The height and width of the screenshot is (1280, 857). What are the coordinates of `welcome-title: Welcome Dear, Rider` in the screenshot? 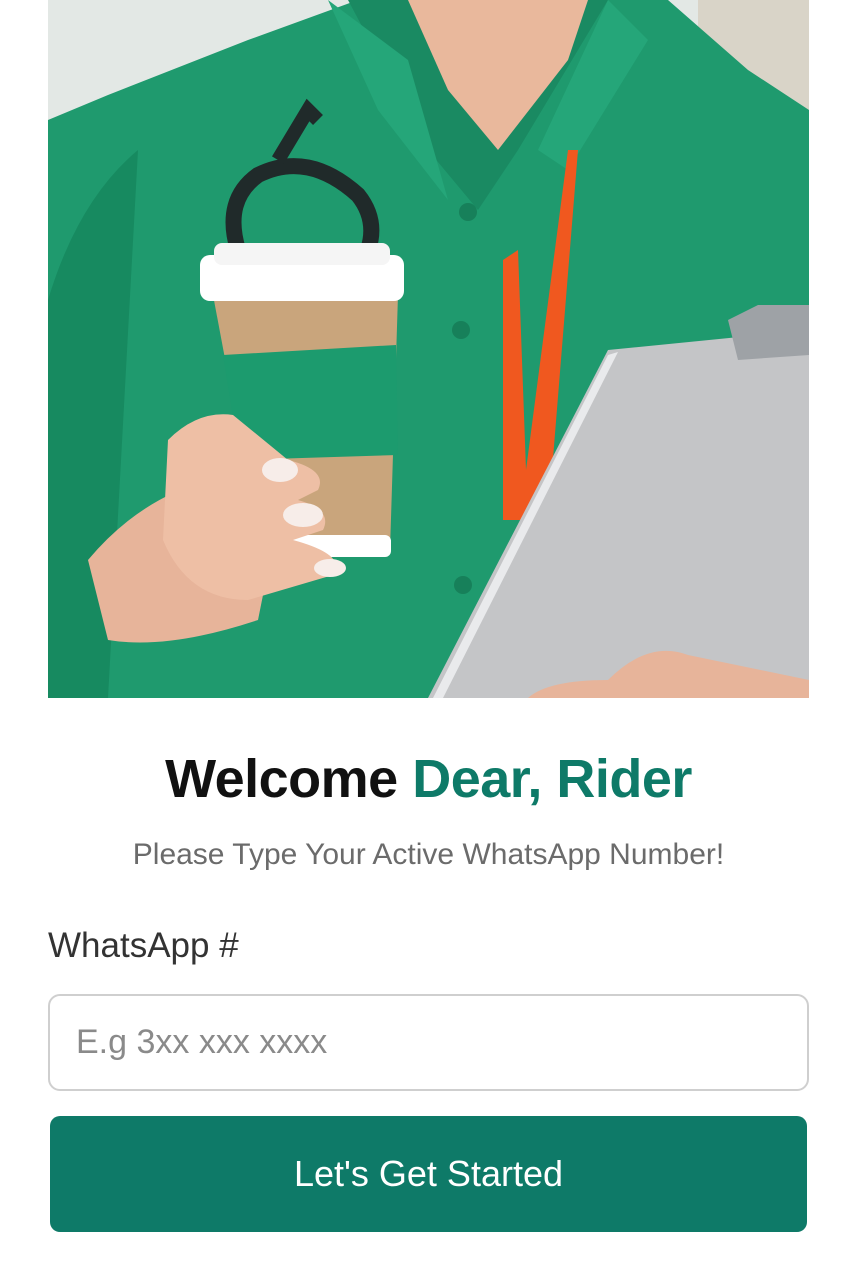 It's located at (428, 779).